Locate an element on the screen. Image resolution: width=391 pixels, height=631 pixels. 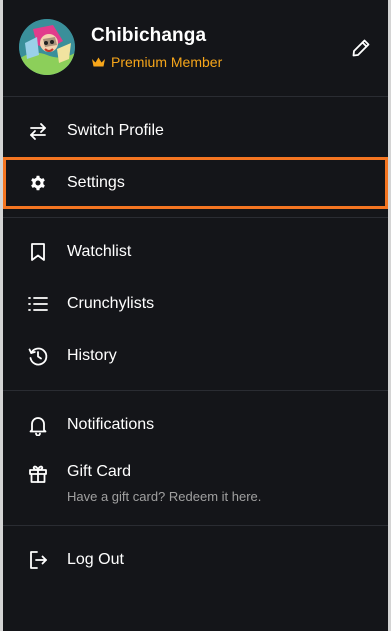
log-out-item: Log Out is located at coordinates (195, 560).